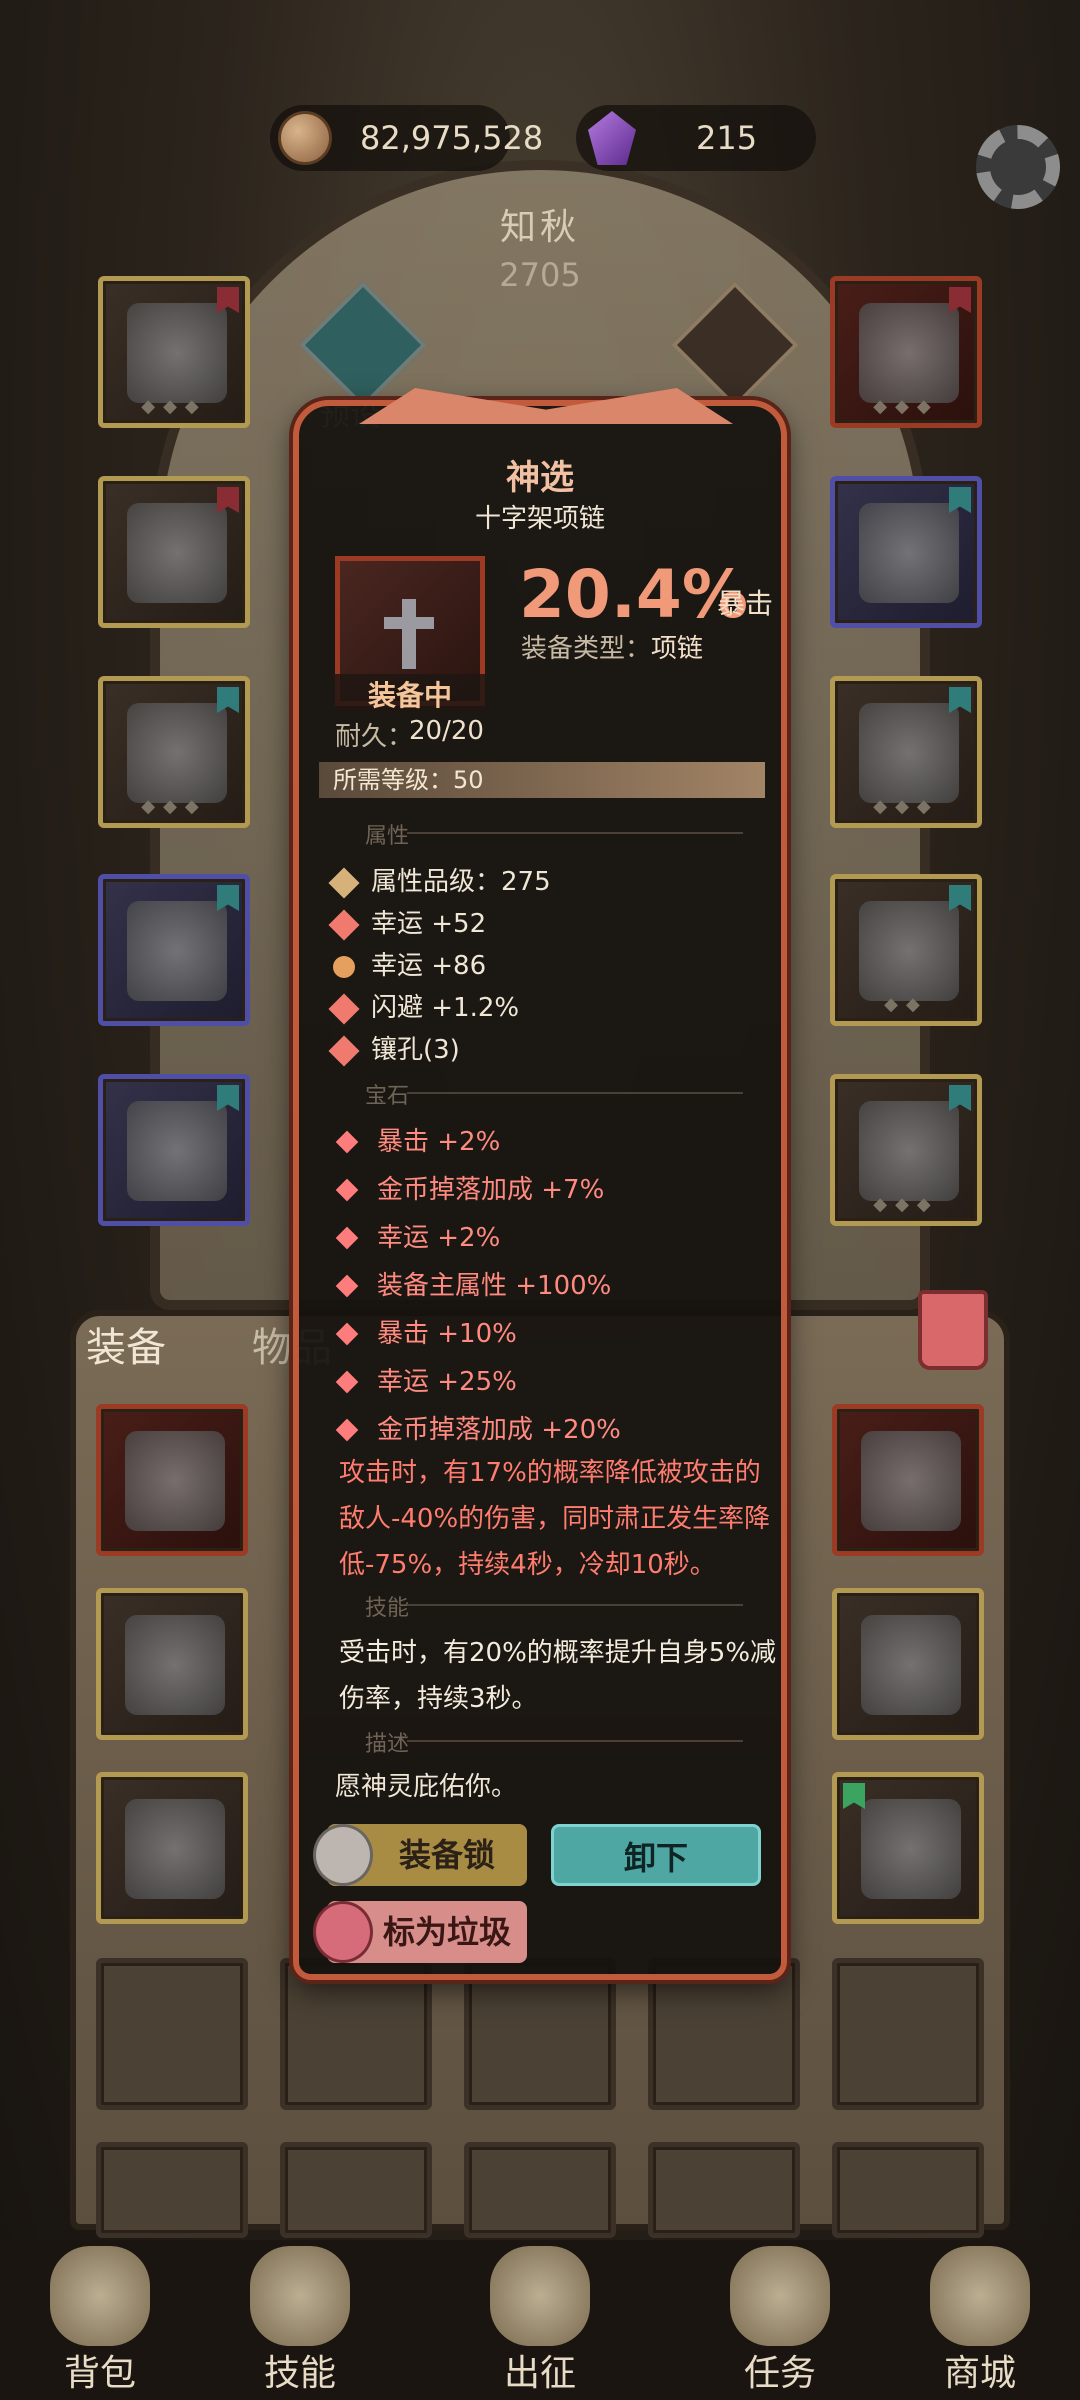 The height and width of the screenshot is (2400, 1080). Describe the element at coordinates (177, 753) in the screenshot. I see `gloves-icon` at that location.